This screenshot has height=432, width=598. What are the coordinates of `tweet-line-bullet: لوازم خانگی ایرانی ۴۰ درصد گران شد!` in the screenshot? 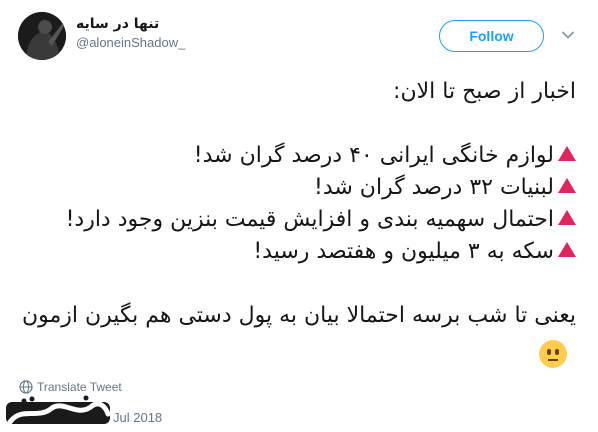 It's located at (299, 156).